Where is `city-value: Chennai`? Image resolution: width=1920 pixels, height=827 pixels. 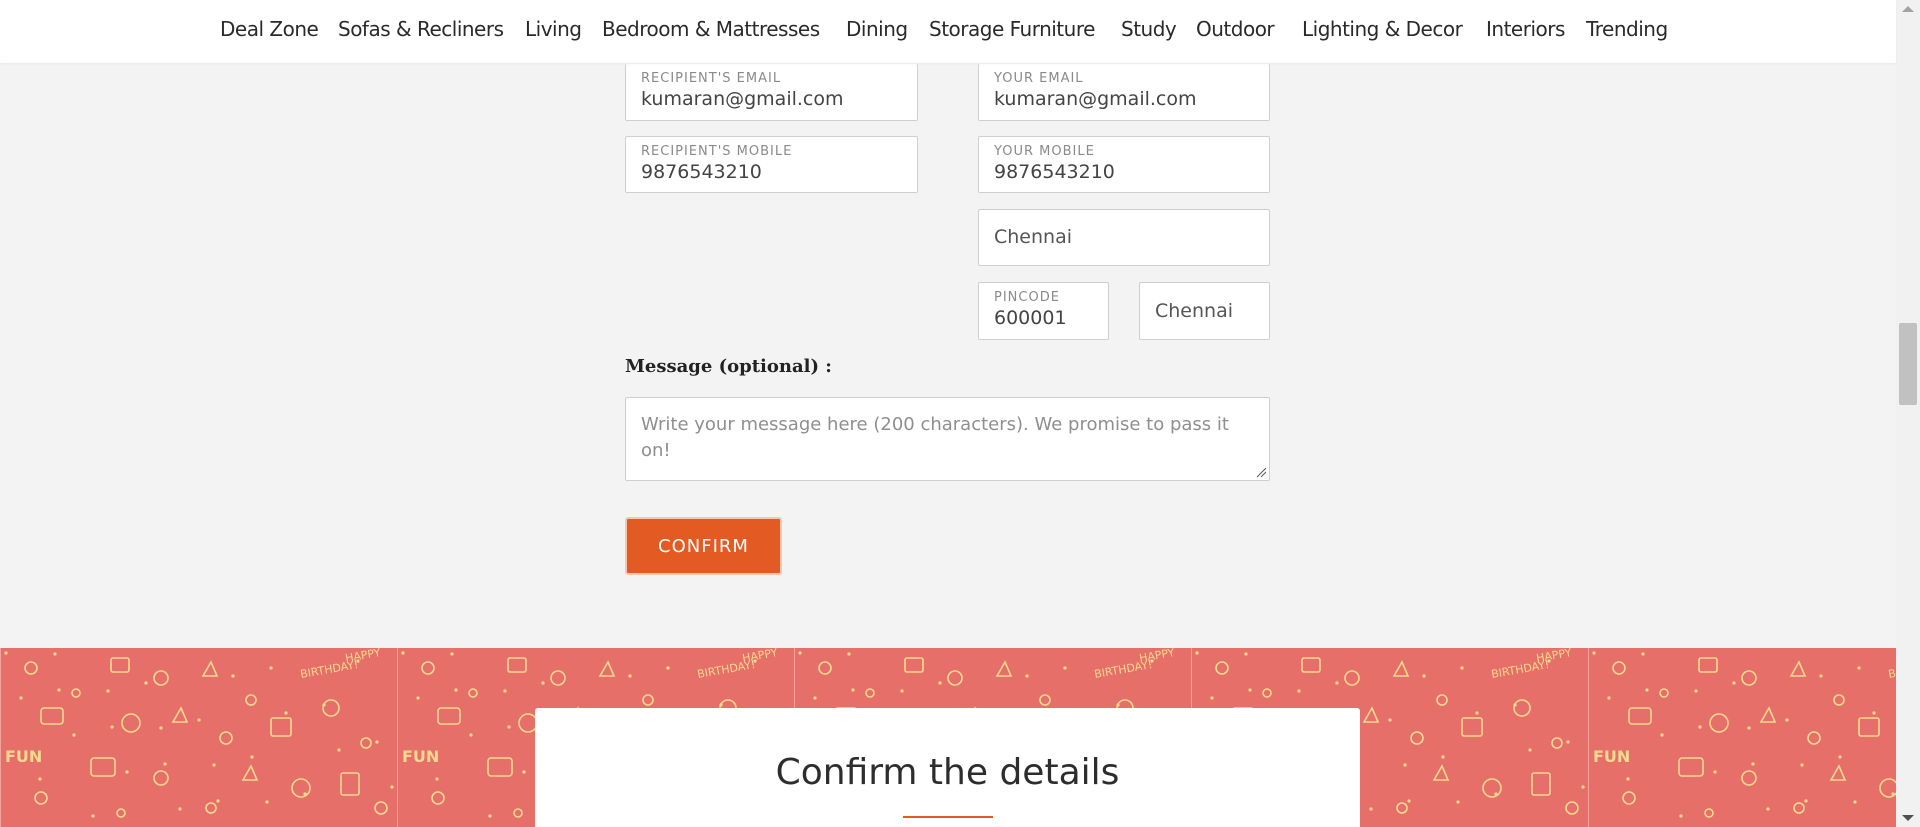
city-value: Chennai is located at coordinates (1033, 237).